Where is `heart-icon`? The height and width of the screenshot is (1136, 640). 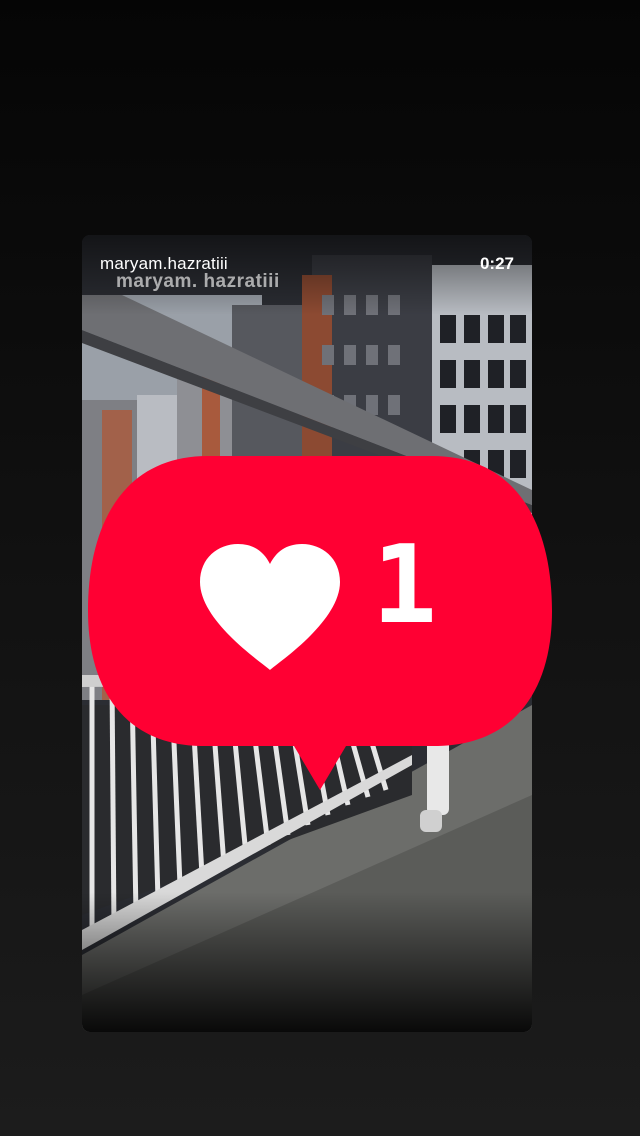
heart-icon is located at coordinates (270, 607).